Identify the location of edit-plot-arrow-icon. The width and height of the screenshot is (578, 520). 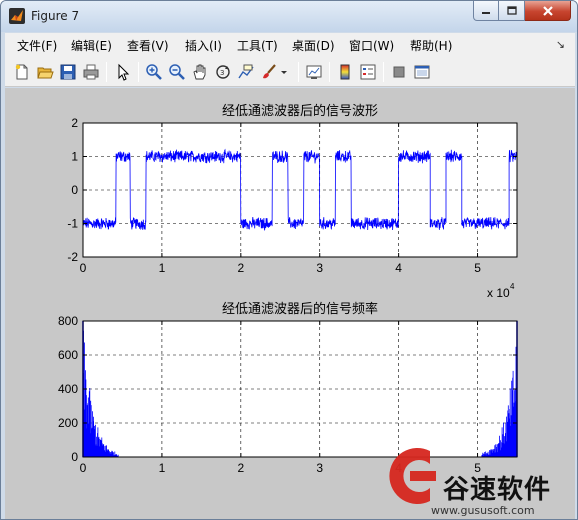
(124, 72).